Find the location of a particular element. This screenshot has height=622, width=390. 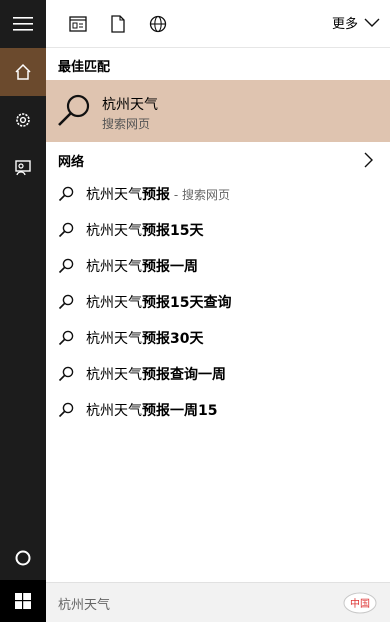

web-filter-button is located at coordinates (158, 24).